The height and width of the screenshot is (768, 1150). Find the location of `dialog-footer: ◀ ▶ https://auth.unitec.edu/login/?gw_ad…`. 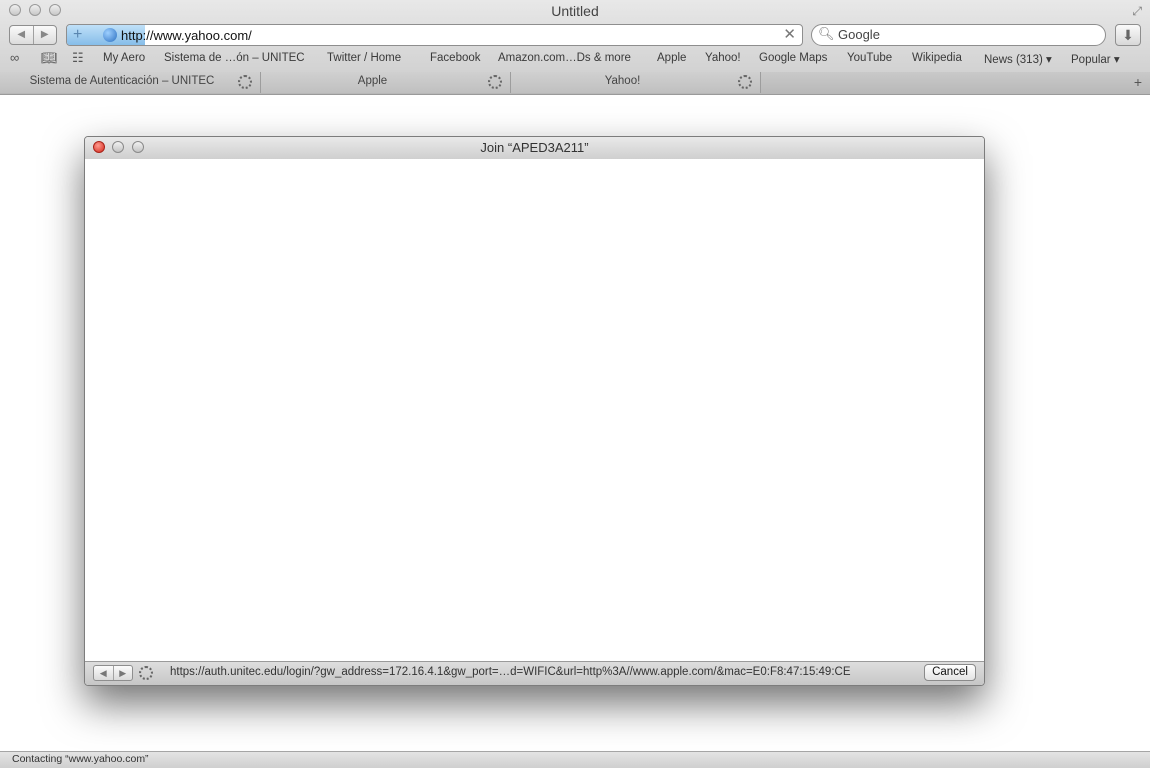

dialog-footer: ◀ ▶ https://auth.unitec.edu/login/?gw_ad… is located at coordinates (534, 673).